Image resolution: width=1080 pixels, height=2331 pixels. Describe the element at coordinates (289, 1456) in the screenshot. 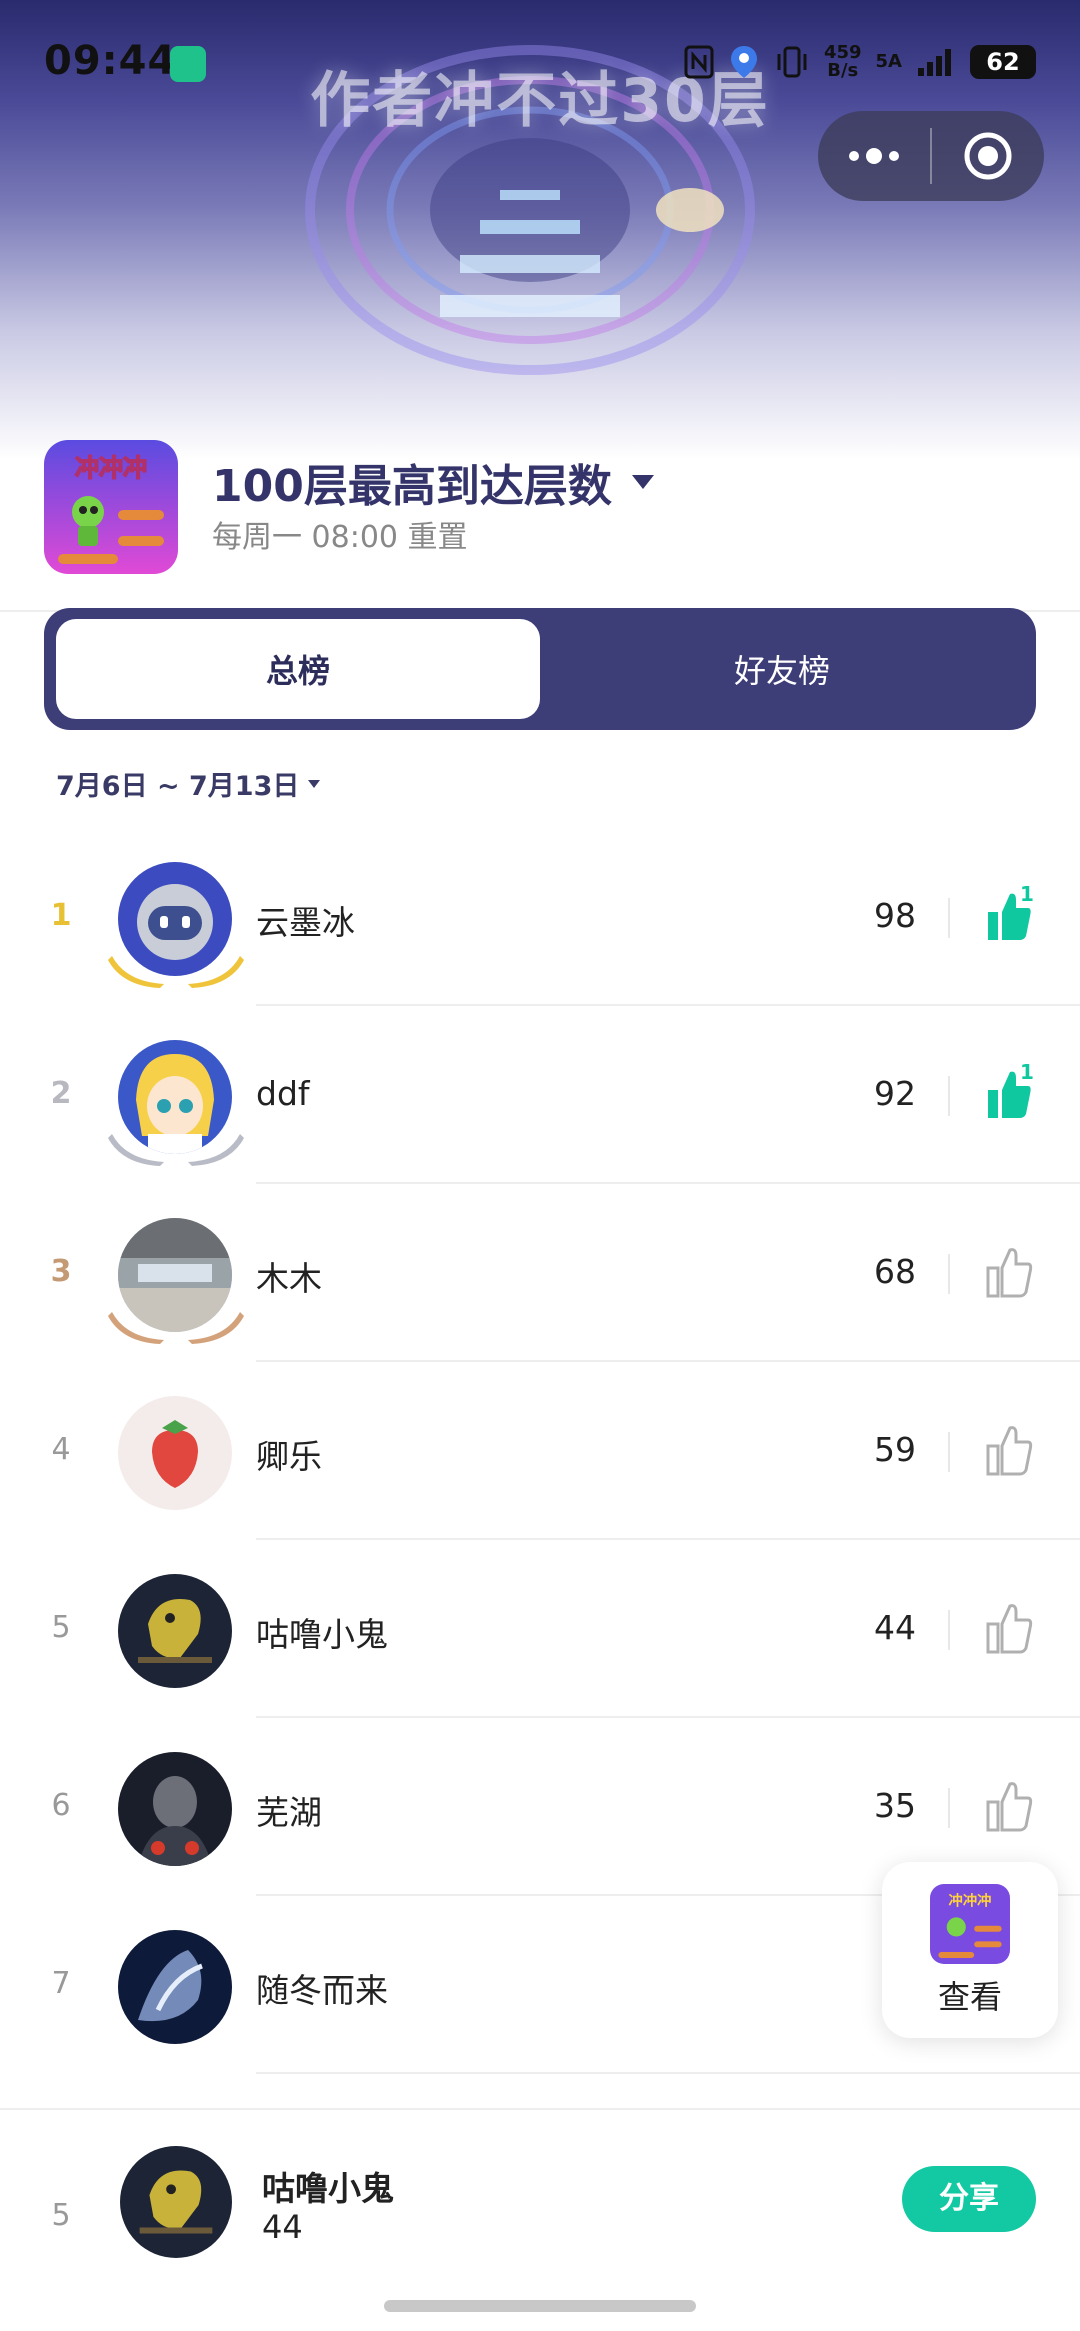

I see `player-name: 卿乐` at that location.